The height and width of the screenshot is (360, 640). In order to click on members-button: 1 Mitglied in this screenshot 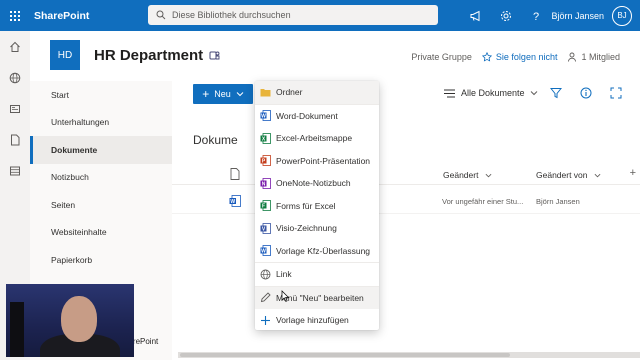, I will do `click(593, 57)`.